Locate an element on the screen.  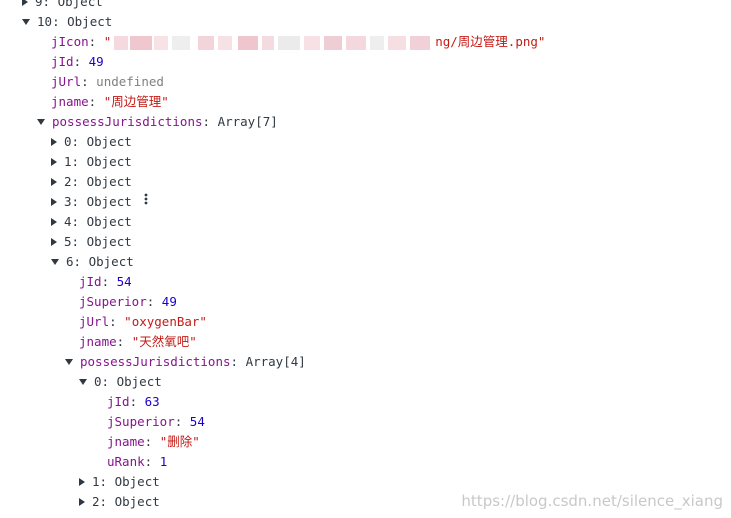
node-index: 4 is located at coordinates (68, 221).